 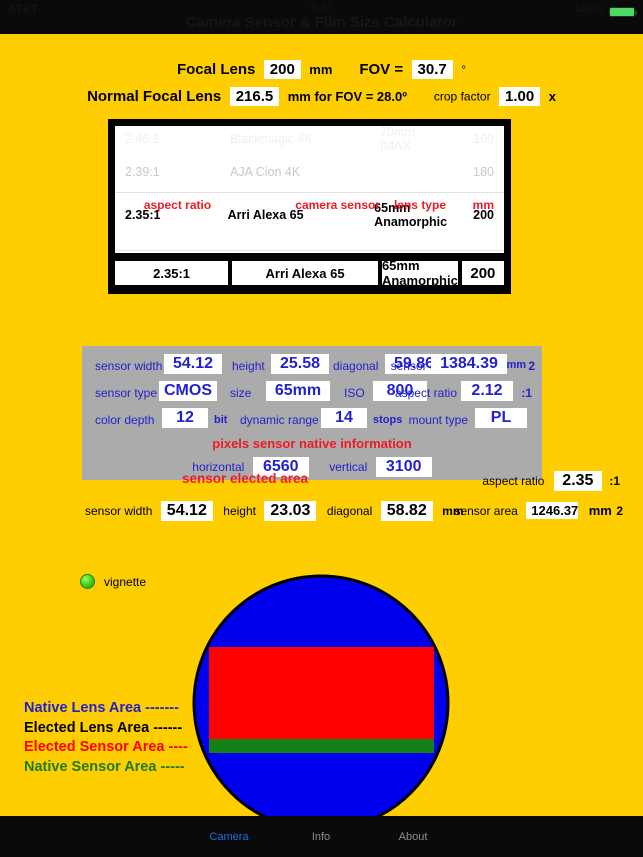 I want to click on elected-area-row: sensor area 1246.37 mm 2, so click(x=538, y=511).